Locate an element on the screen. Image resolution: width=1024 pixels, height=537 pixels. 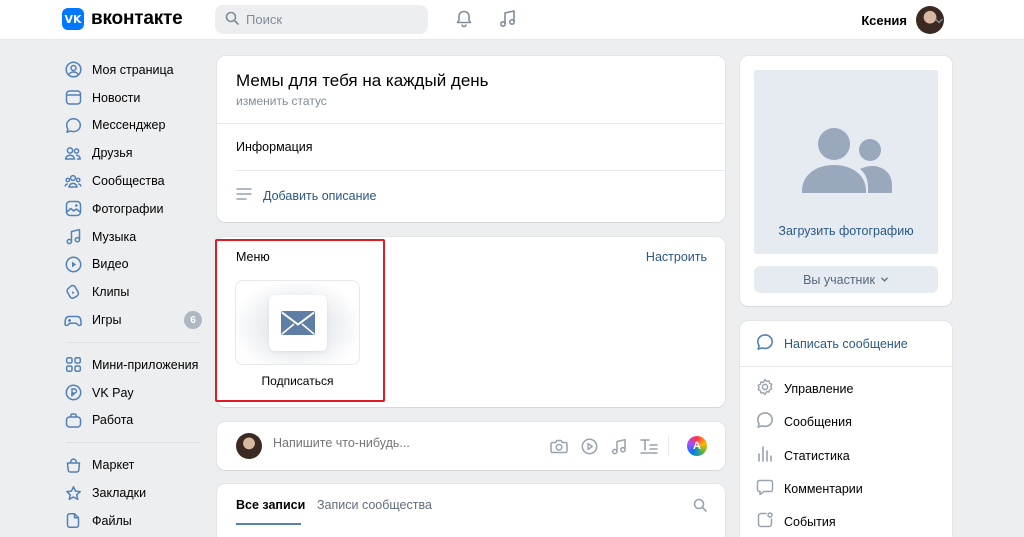
upload-photo-area: Загрузить фотографию is located at coordinates (846, 162).